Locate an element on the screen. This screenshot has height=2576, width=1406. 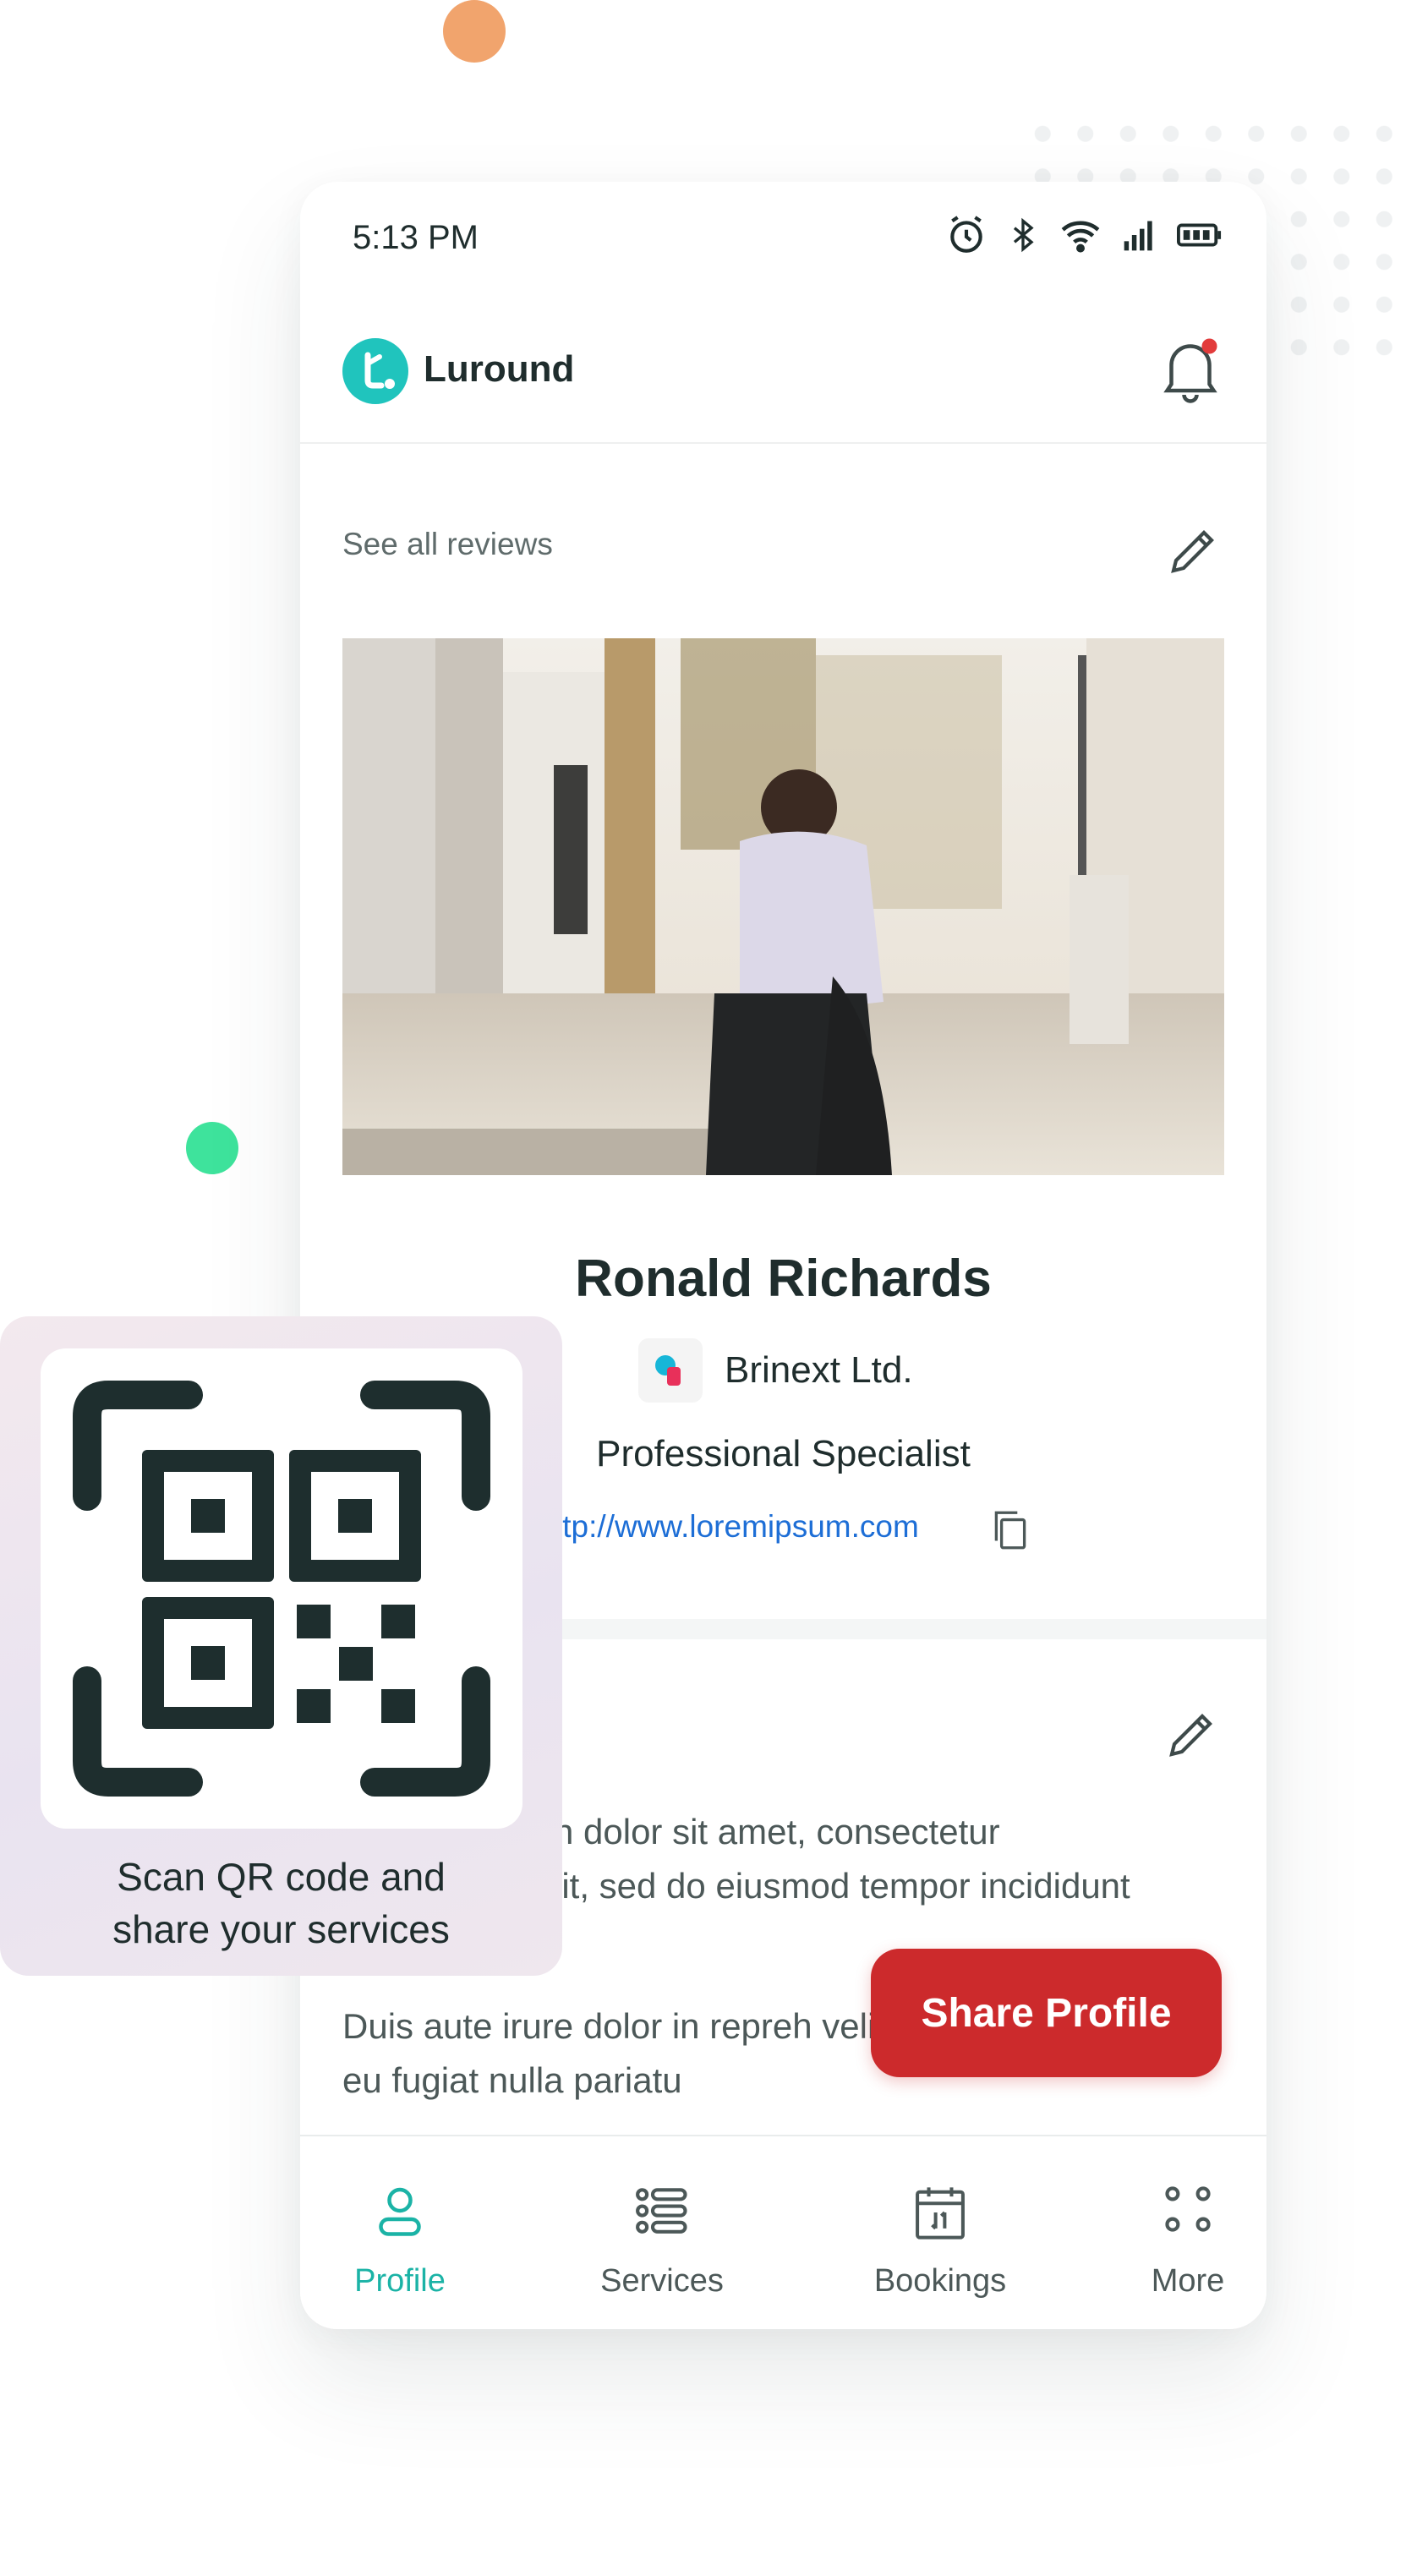
nav-label-bookings: Bookings is located at coordinates (940, 2281).